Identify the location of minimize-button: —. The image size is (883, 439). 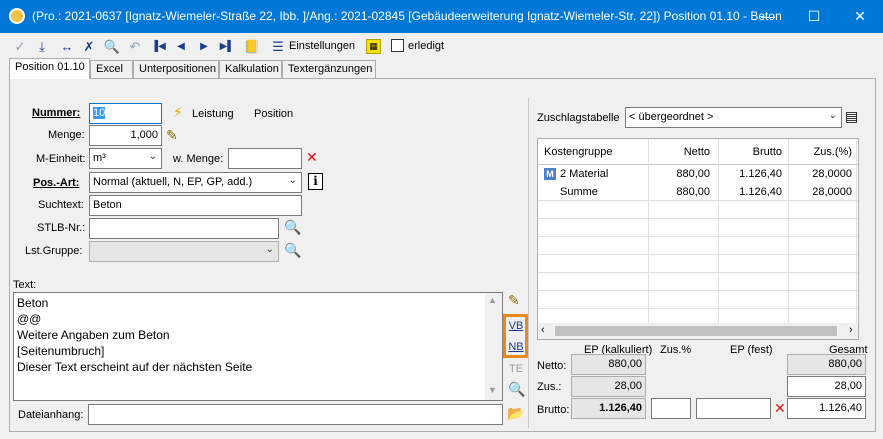
(768, 16).